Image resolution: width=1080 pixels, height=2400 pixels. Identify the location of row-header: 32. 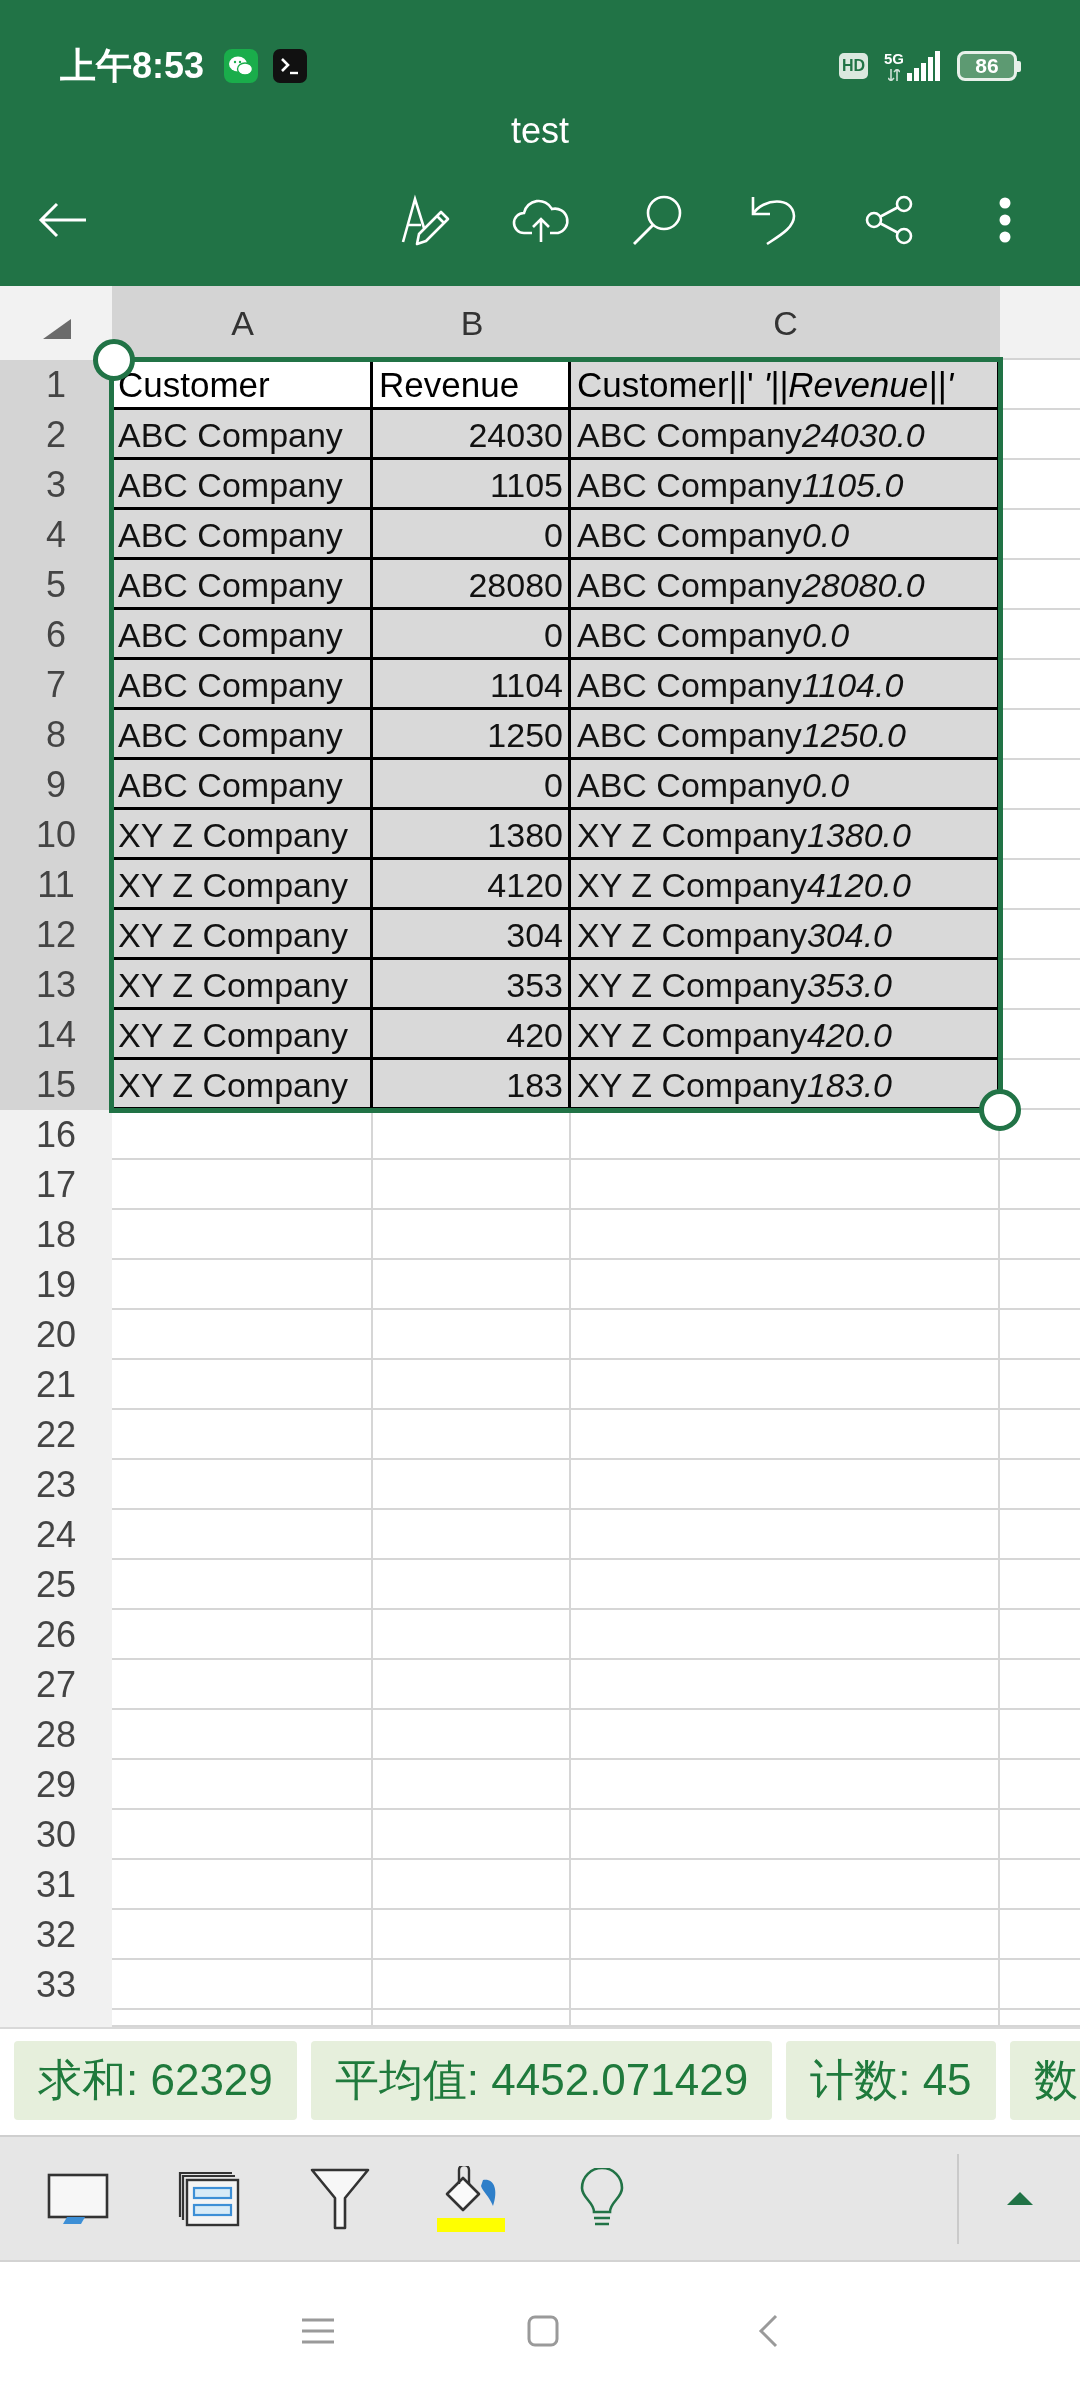
(56, 1935).